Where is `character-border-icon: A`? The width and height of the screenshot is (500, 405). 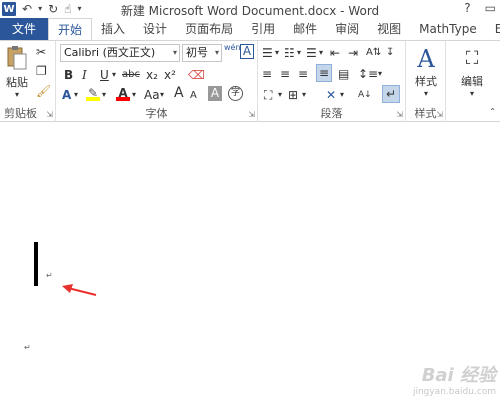 character-border-icon: A is located at coordinates (247, 51).